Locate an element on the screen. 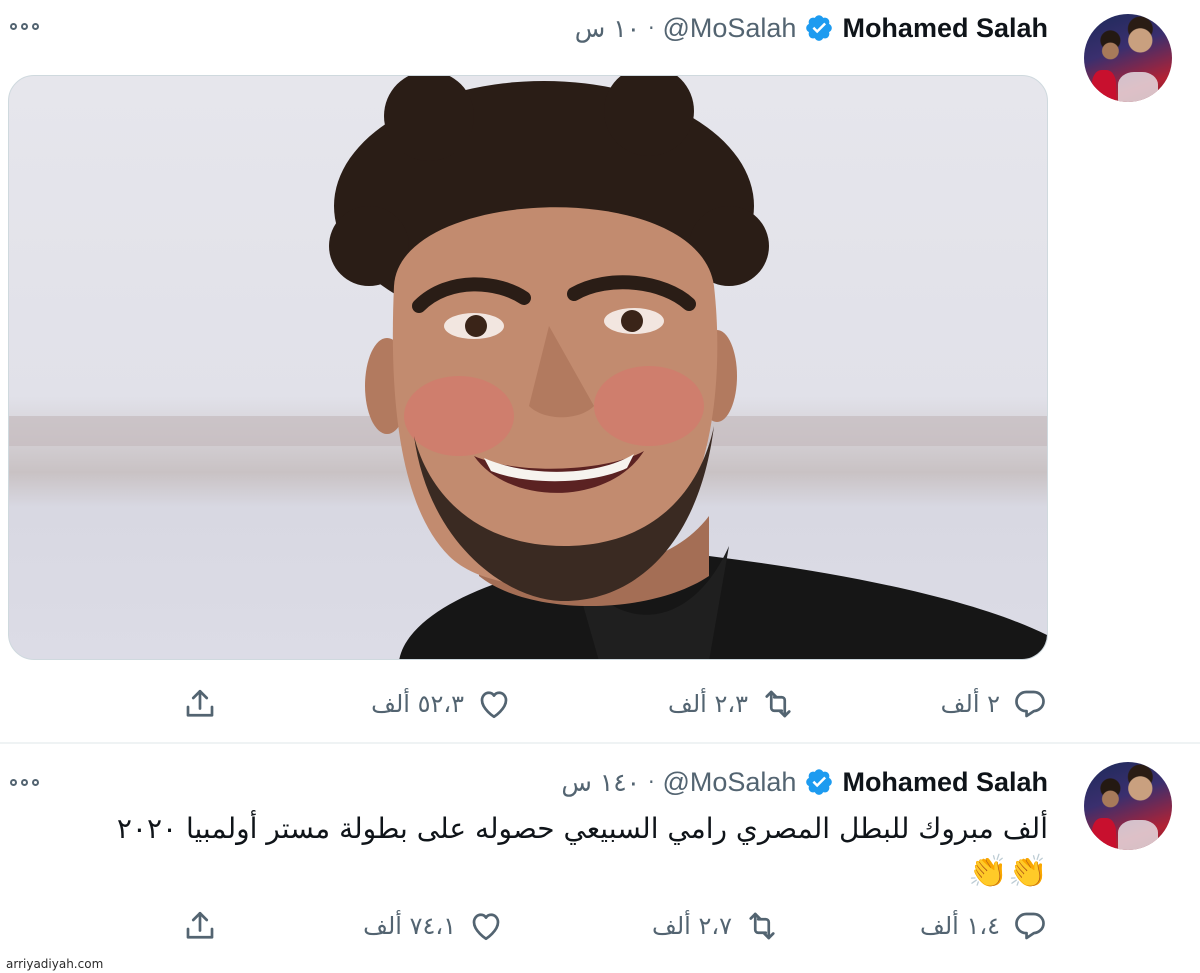  retweet-count: ٢،٣ ألف is located at coordinates (708, 704).